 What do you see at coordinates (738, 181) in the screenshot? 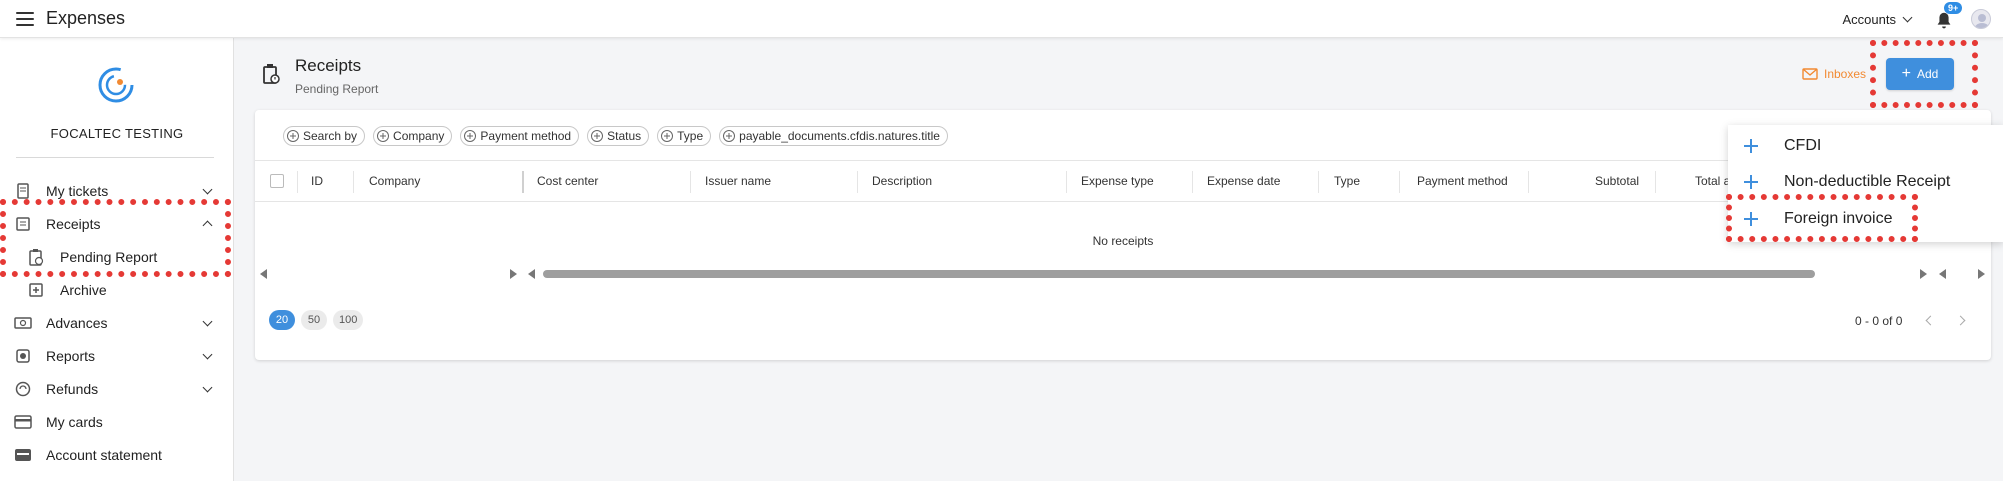
I see `column-header-issuer-name: Issuer name` at bounding box center [738, 181].